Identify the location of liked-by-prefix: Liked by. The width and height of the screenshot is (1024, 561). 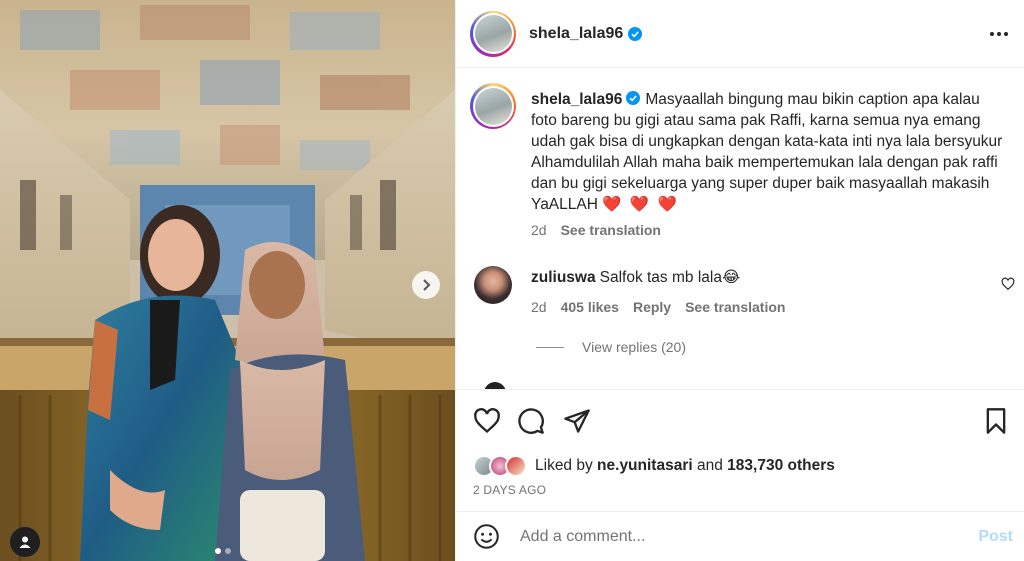
(564, 465).